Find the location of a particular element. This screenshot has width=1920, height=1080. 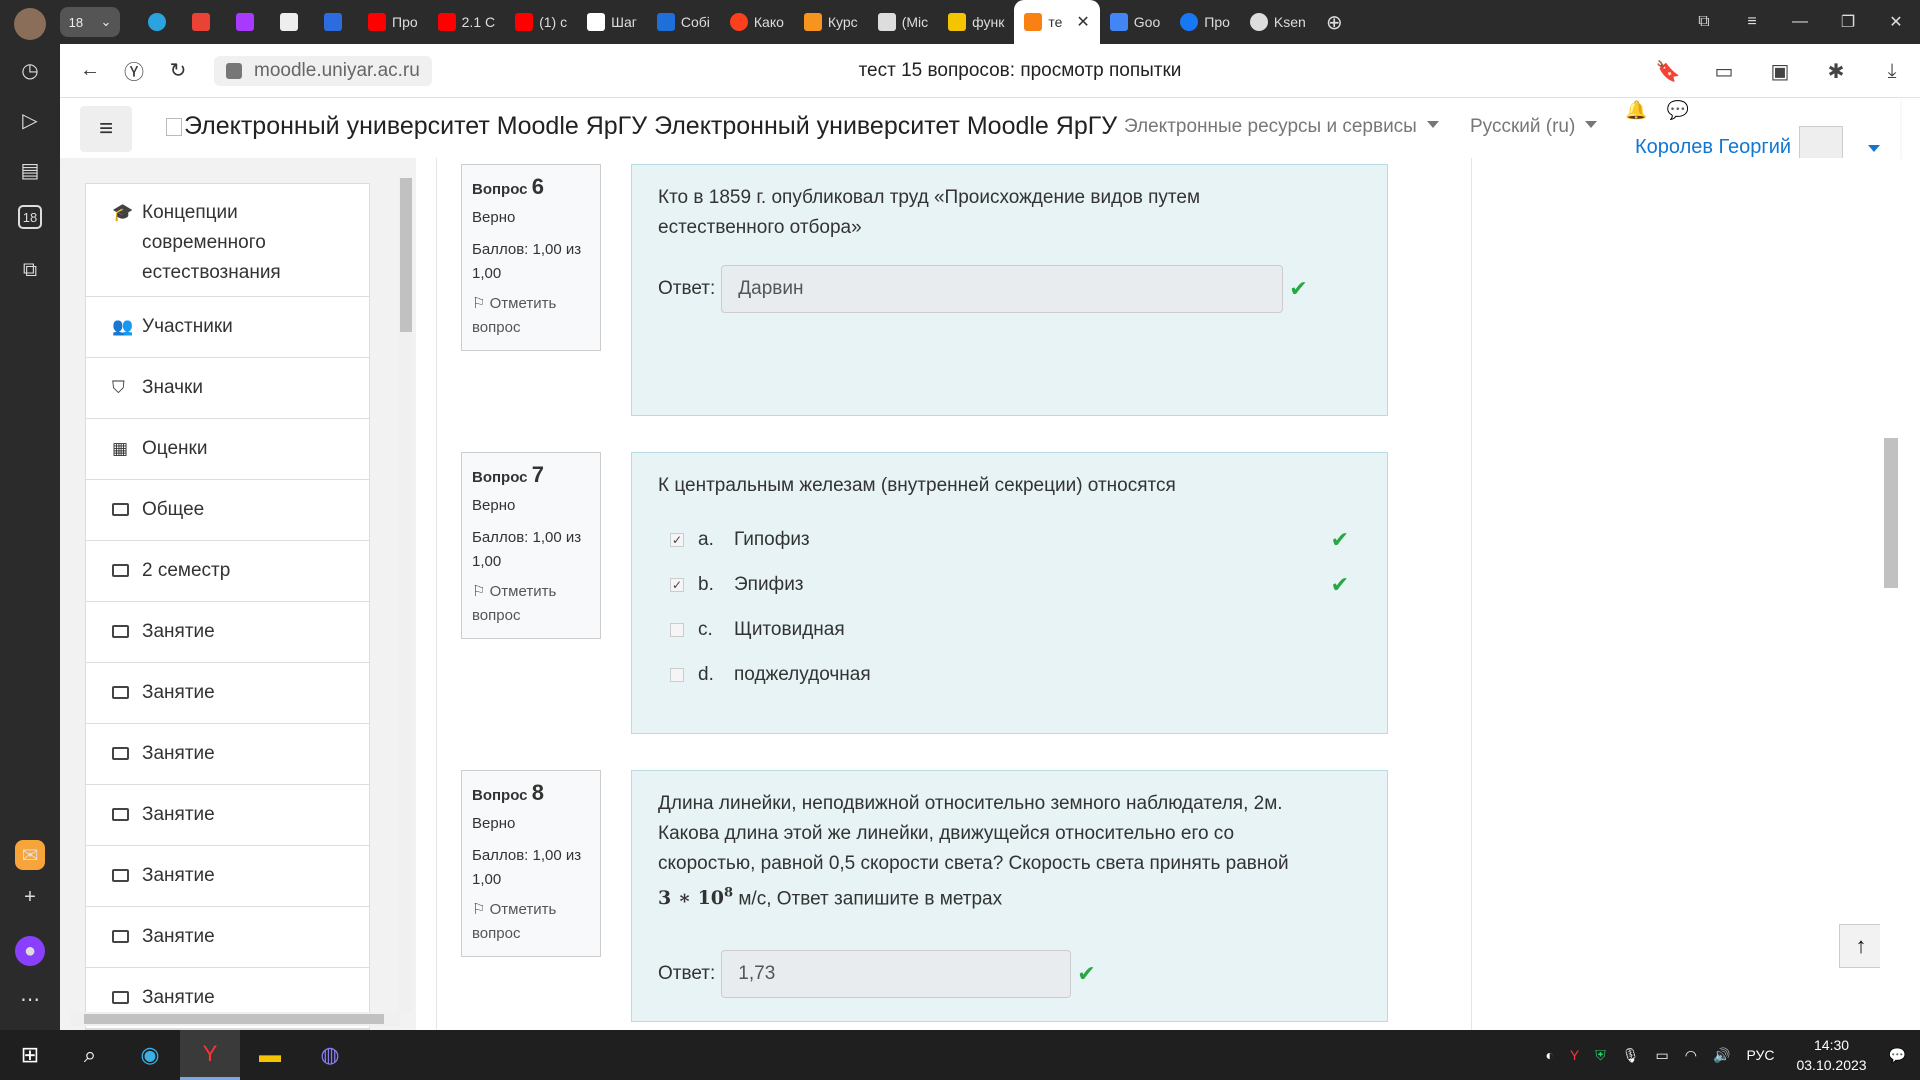

tab-1: Про is located at coordinates (393, 22).